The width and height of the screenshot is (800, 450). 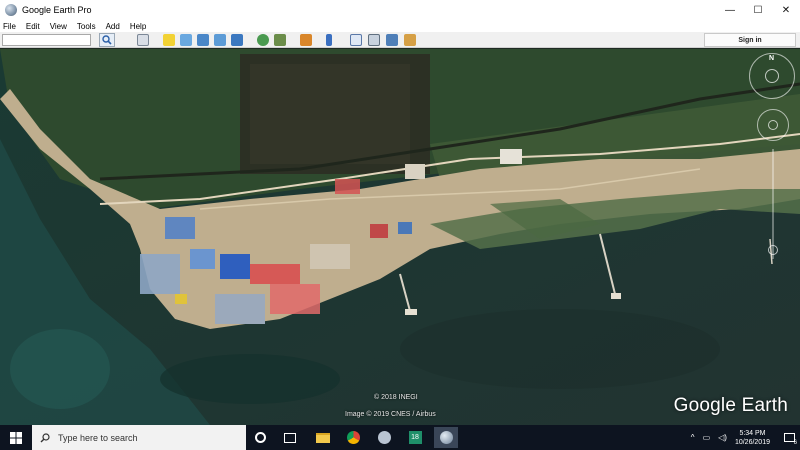 What do you see at coordinates (33, 26) in the screenshot?
I see `menu-edit: Edit` at bounding box center [33, 26].